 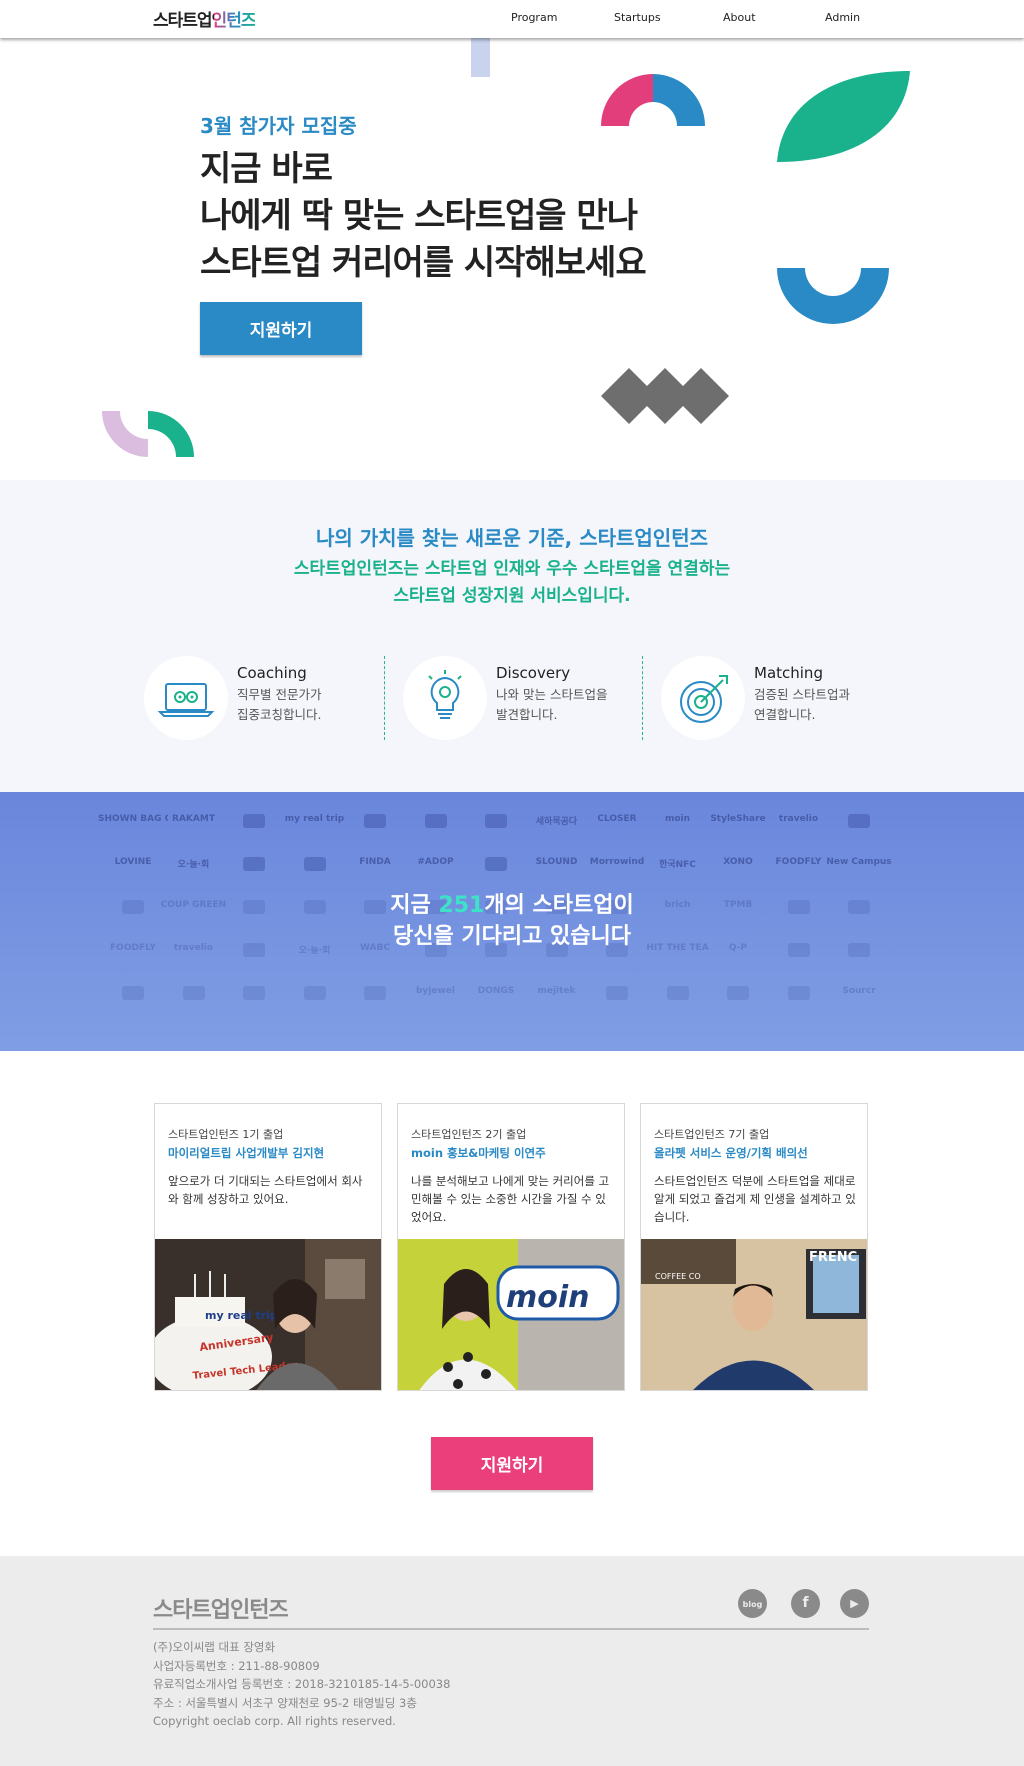 What do you see at coordinates (798, 862) in the screenshot?
I see `startup-logo: FOODFLY` at bounding box center [798, 862].